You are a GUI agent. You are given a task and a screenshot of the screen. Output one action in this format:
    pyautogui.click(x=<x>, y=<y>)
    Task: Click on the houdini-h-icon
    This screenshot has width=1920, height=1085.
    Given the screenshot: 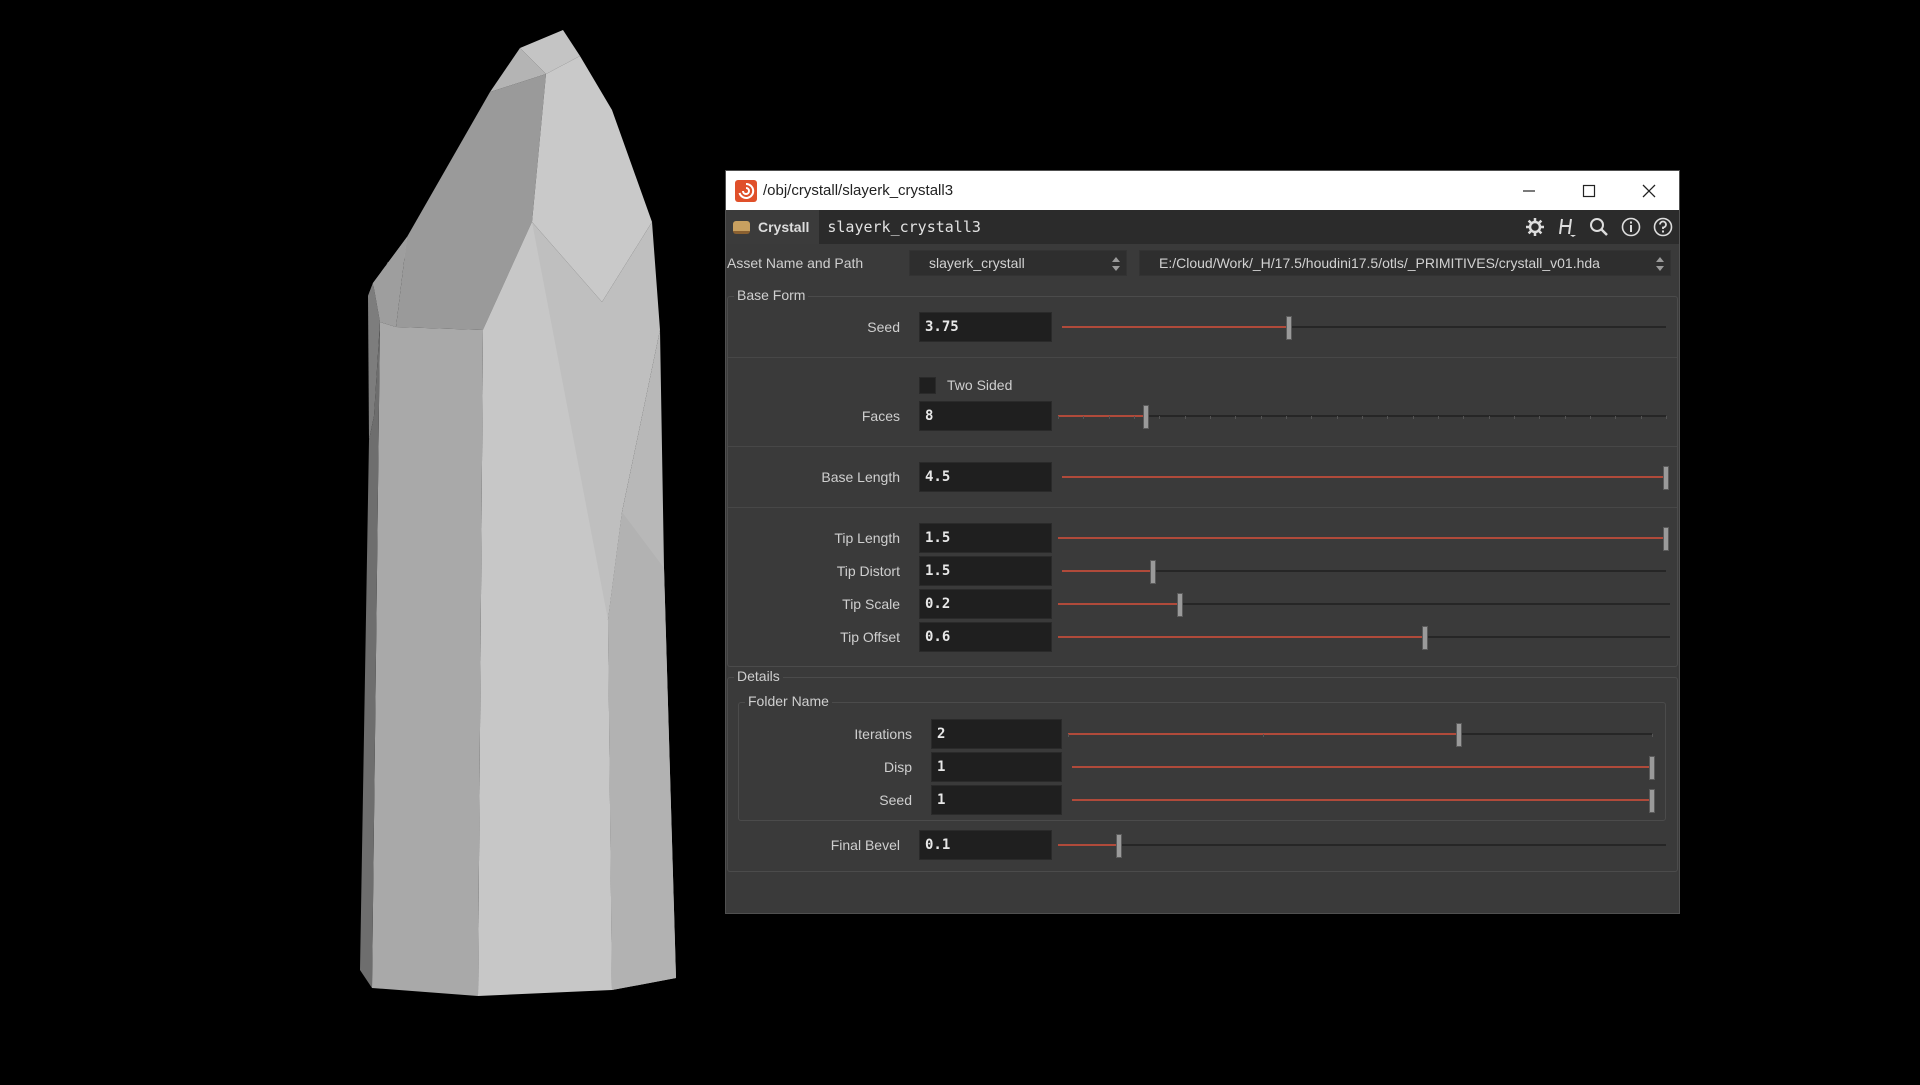 What is the action you would take?
    pyautogui.click(x=1567, y=227)
    